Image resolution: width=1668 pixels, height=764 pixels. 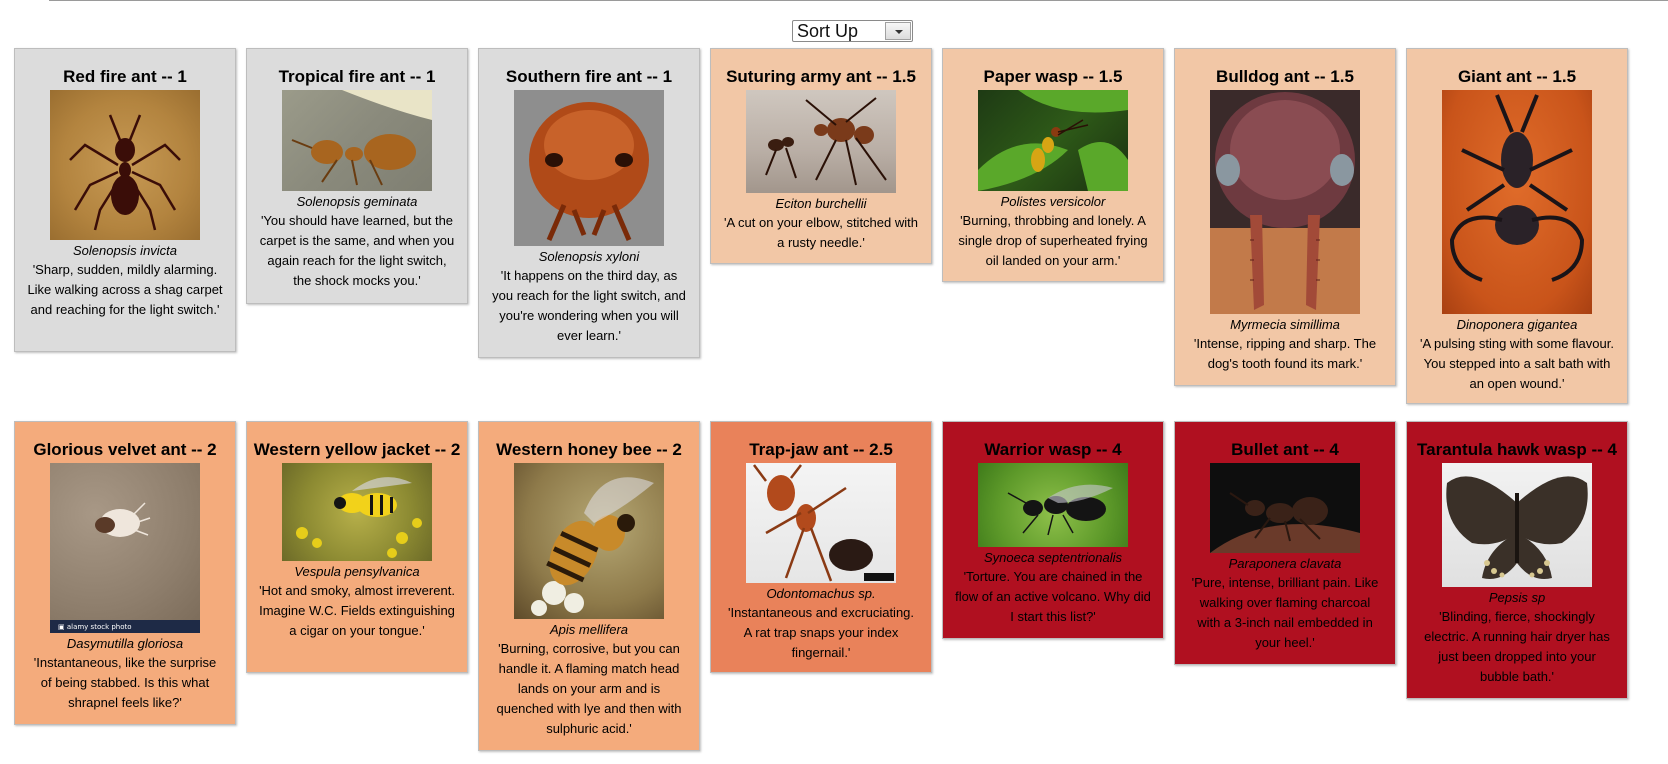 I want to click on giant-ant-photo, so click(x=1517, y=202).